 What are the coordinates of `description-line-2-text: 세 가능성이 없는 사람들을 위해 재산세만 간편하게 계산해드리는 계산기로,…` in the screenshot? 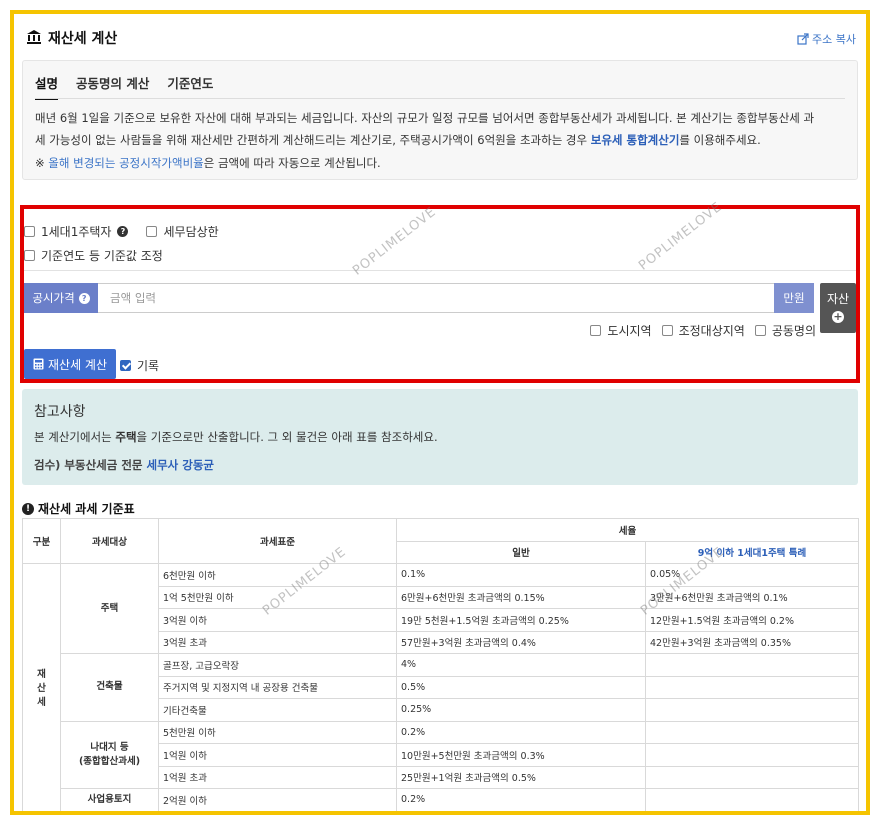 It's located at (313, 140).